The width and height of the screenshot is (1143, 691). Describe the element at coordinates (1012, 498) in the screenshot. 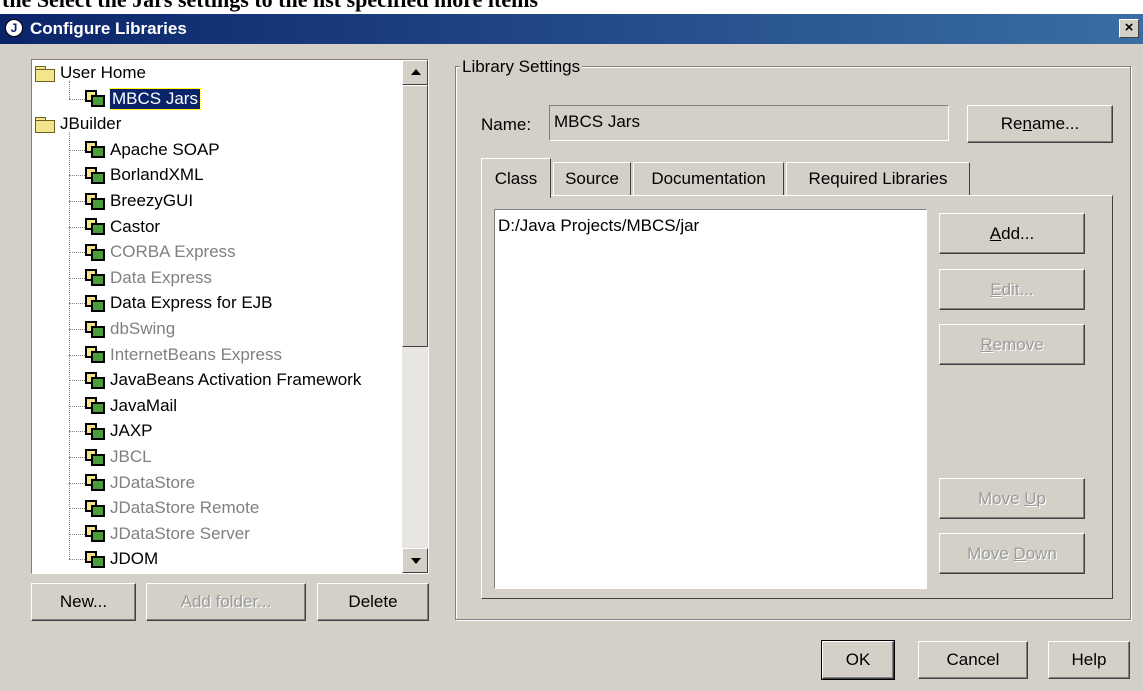

I see `move-up-button: Move Up` at that location.